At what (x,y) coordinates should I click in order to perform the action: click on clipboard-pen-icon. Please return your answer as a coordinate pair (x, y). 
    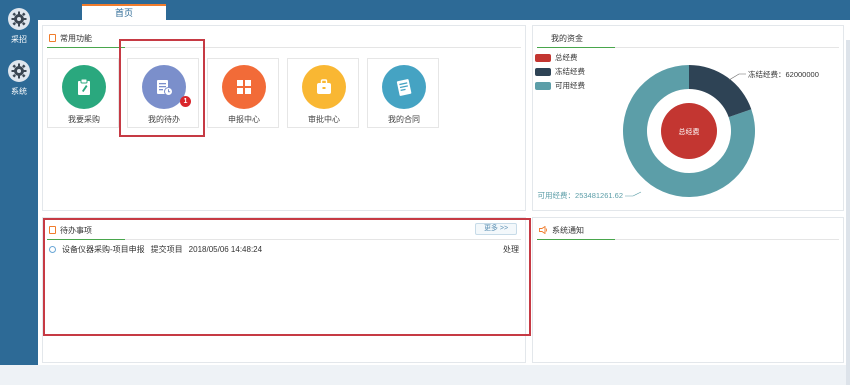
    Looking at the image, I should click on (84, 87).